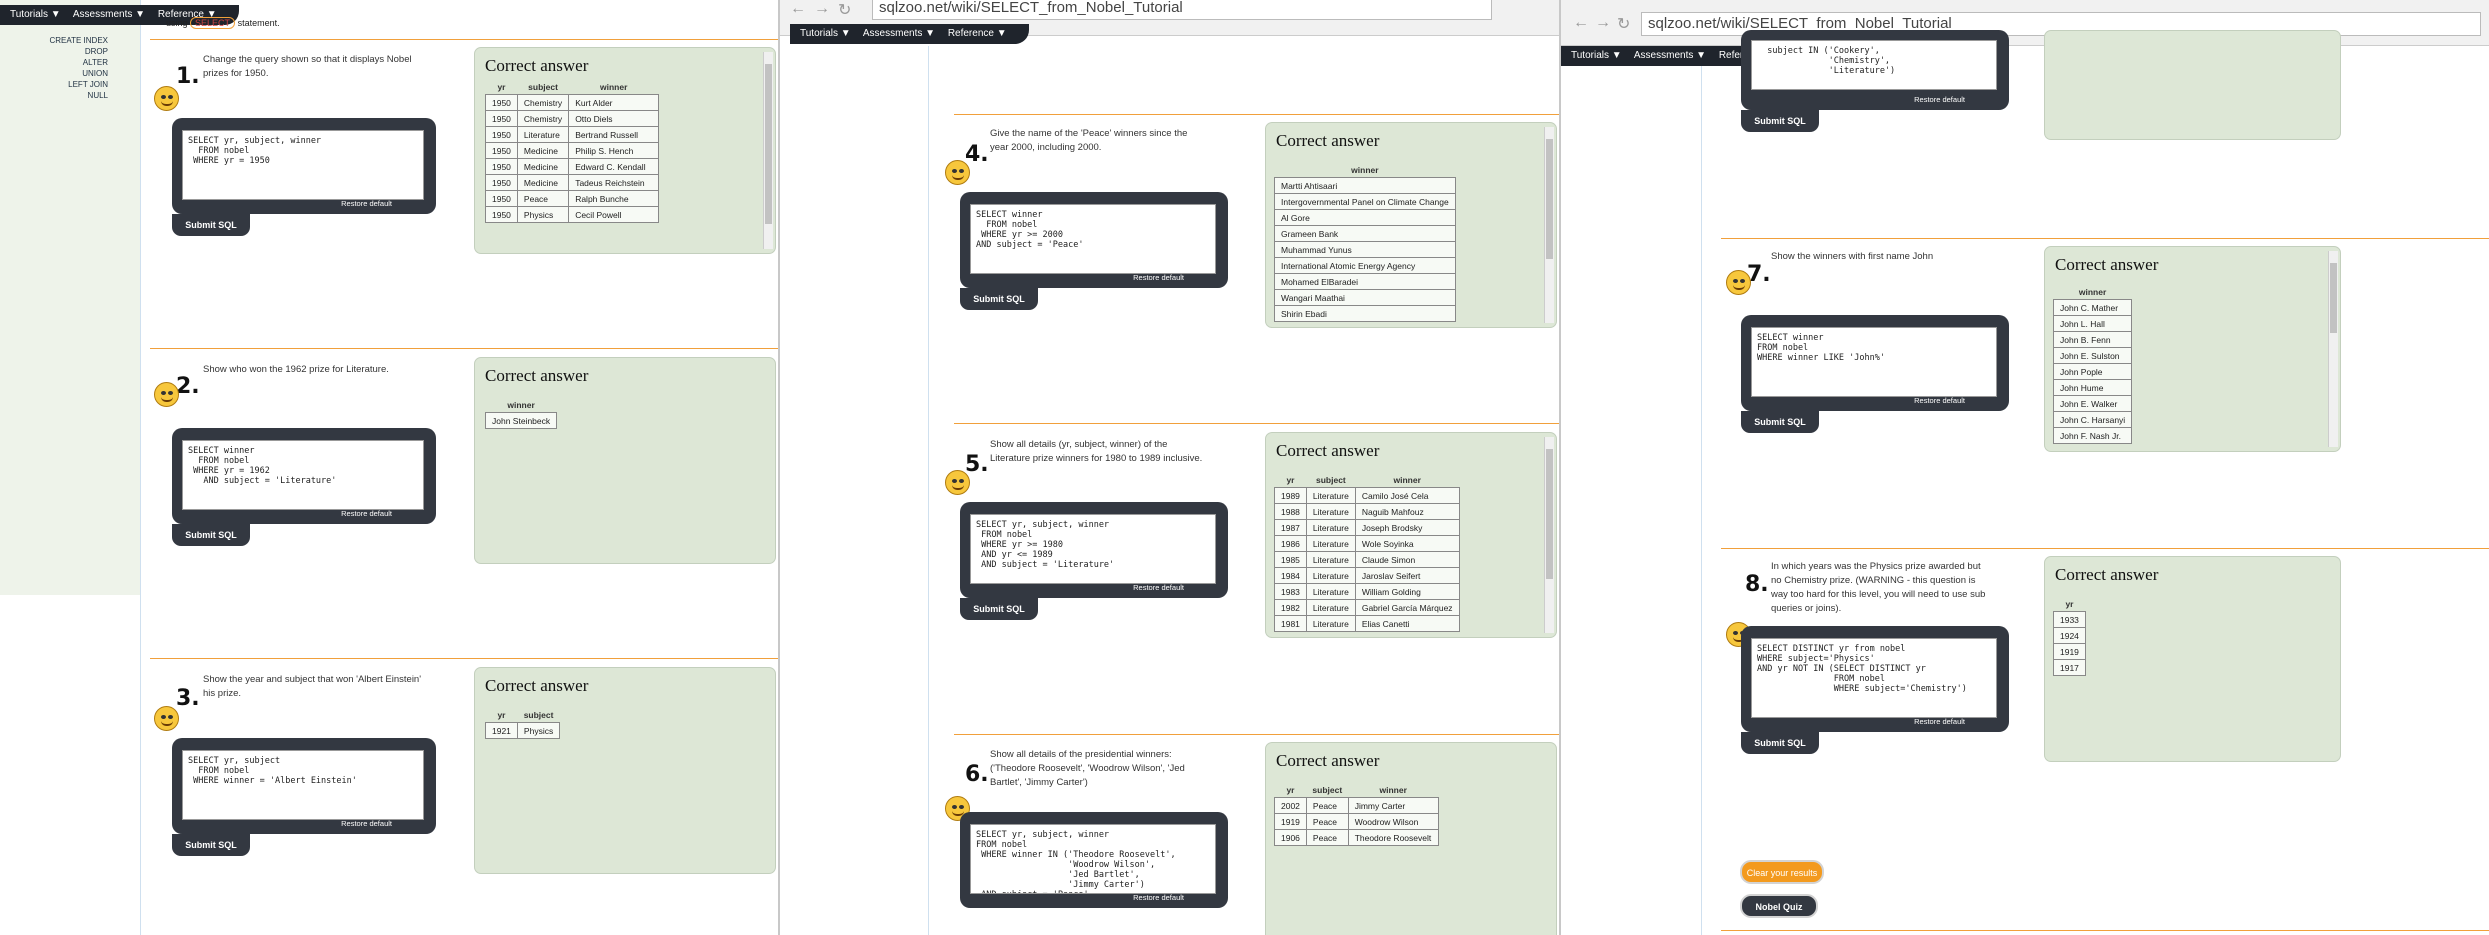 This screenshot has width=2489, height=935. What do you see at coordinates (1365, 297) in the screenshot?
I see `table-row: Wangari Maathai` at bounding box center [1365, 297].